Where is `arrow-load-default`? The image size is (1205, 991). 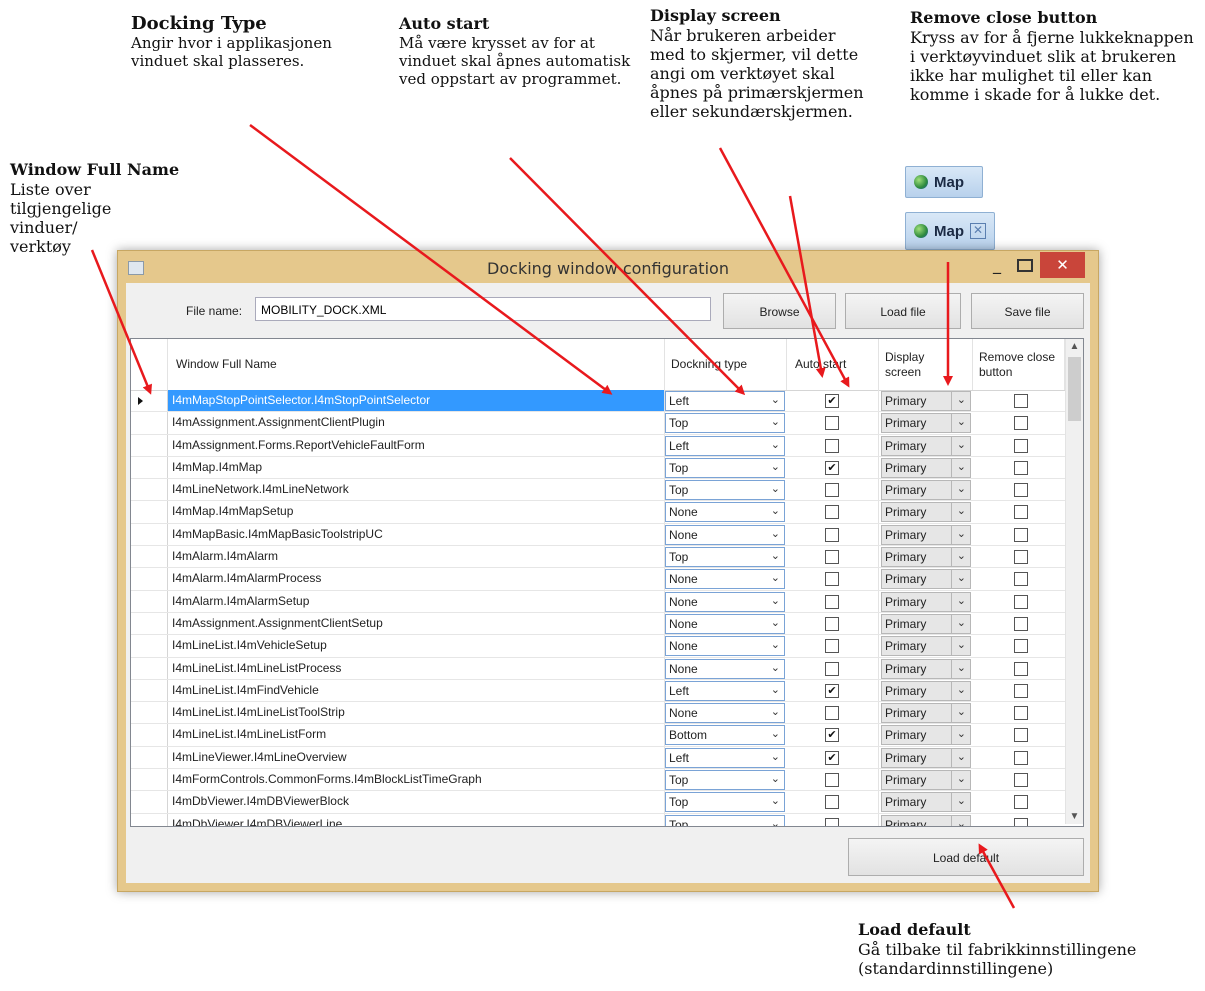
arrow-load-default is located at coordinates (997, 876).